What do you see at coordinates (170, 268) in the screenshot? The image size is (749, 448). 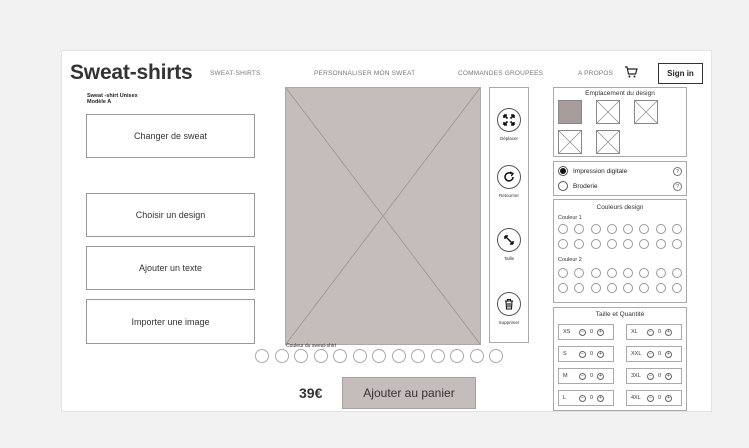 I see `add-text-button: Ajouter un texte` at bounding box center [170, 268].